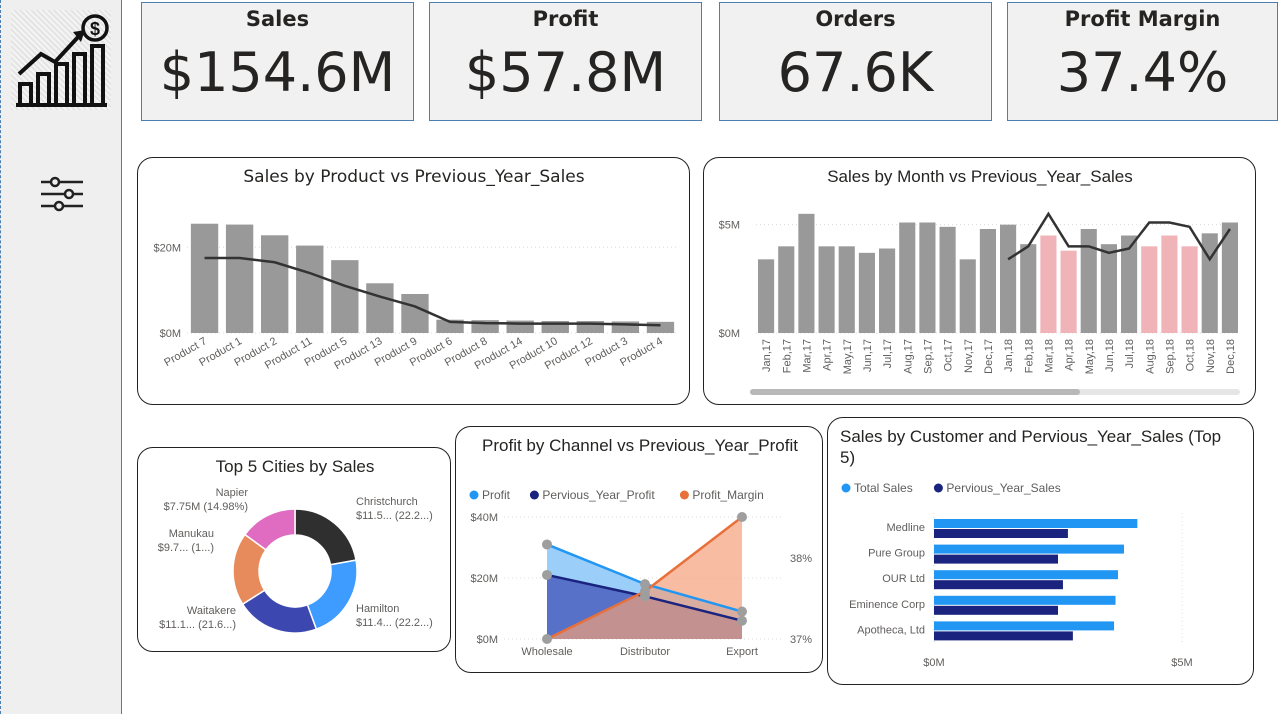  I want to click on chart-title: Top 5 Cities by Sales, so click(295, 466).